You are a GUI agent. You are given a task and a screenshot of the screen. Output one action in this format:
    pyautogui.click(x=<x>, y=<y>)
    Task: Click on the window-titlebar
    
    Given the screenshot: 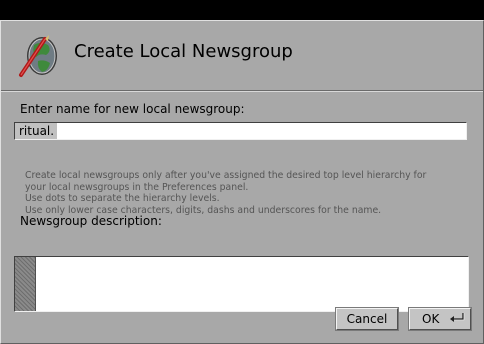 What is the action you would take?
    pyautogui.click(x=242, y=10)
    